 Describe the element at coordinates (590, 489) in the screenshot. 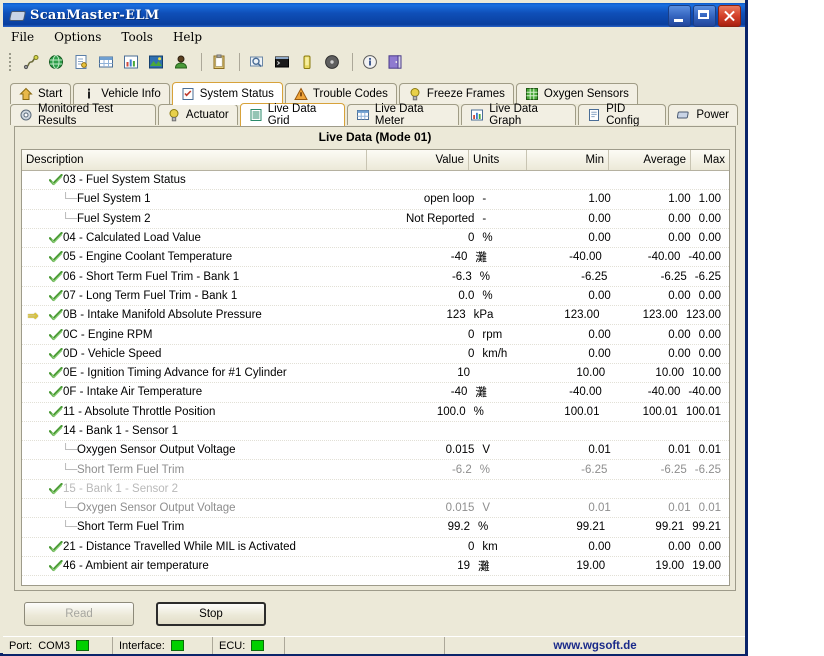

I see `cell-min` at that location.